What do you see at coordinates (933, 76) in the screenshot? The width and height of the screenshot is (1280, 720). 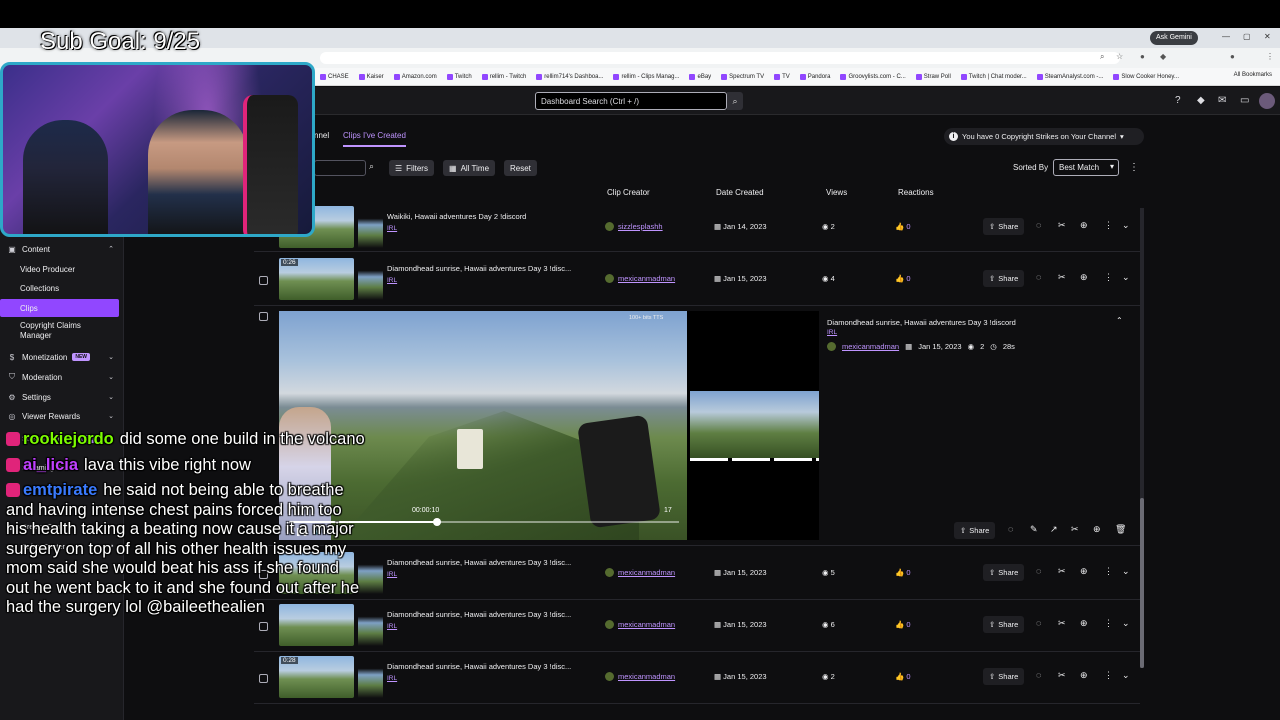 I see `bookmark-item: Straw Poll` at bounding box center [933, 76].